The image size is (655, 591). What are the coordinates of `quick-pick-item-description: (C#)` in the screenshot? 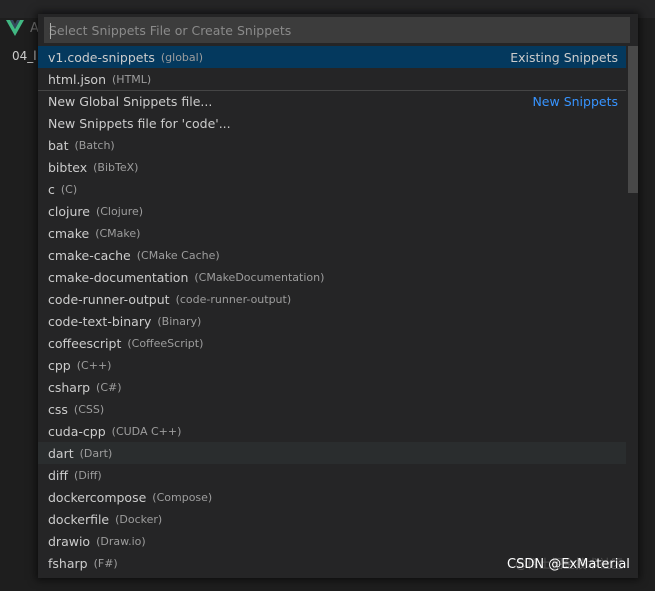 It's located at (109, 387).